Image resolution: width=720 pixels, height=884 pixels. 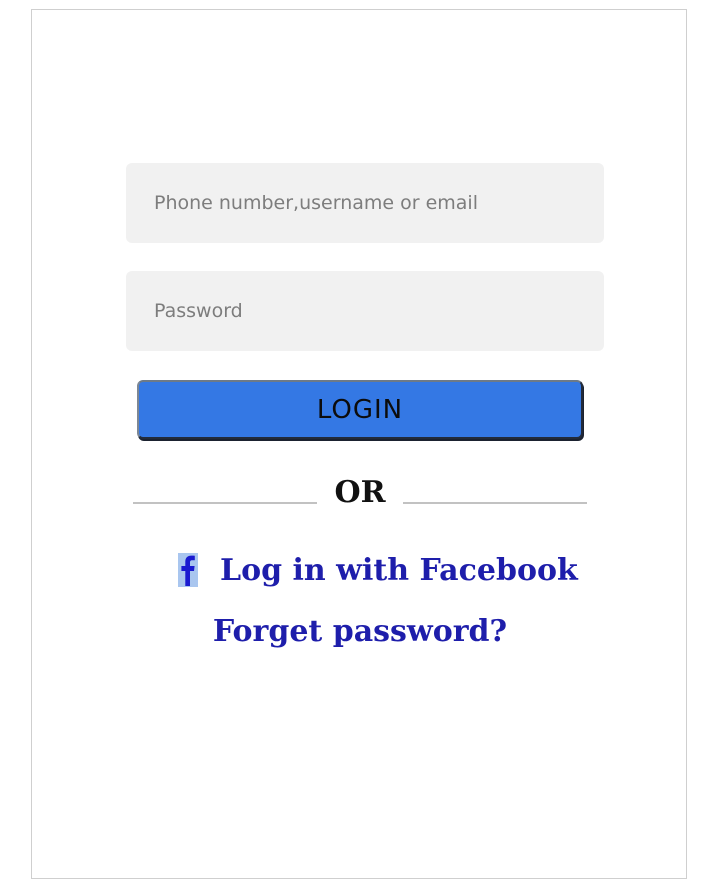 What do you see at coordinates (495, 503) in the screenshot?
I see `divider-line-right` at bounding box center [495, 503].